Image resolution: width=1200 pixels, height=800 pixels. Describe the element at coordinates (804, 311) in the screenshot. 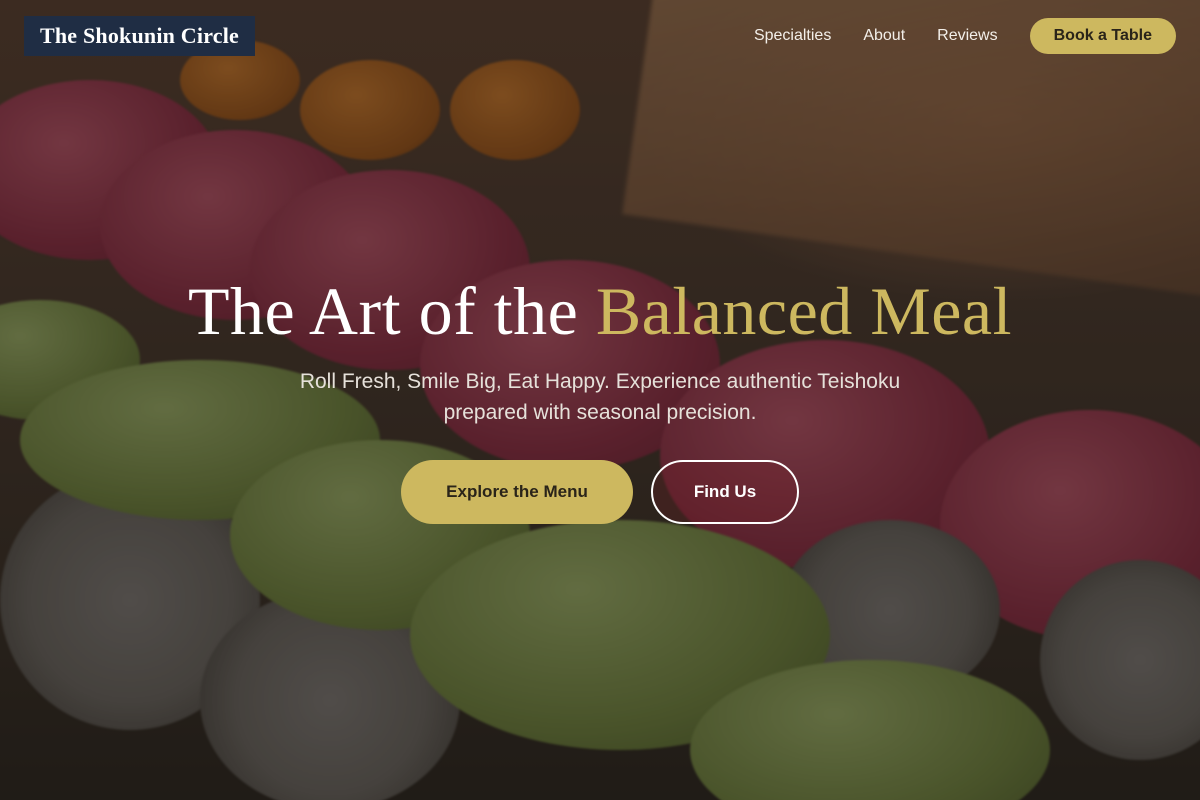

I see `hero-title-accent: Balanced Meal` at that location.